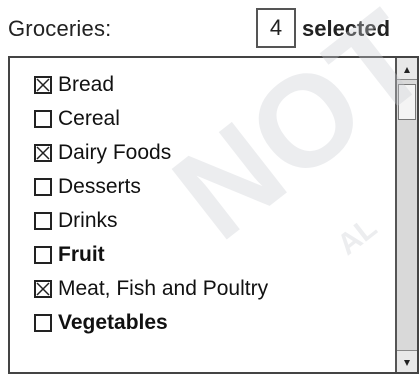 The height and width of the screenshot is (377, 419). Describe the element at coordinates (81, 254) in the screenshot. I see `list-item-label: Fruit` at that location.